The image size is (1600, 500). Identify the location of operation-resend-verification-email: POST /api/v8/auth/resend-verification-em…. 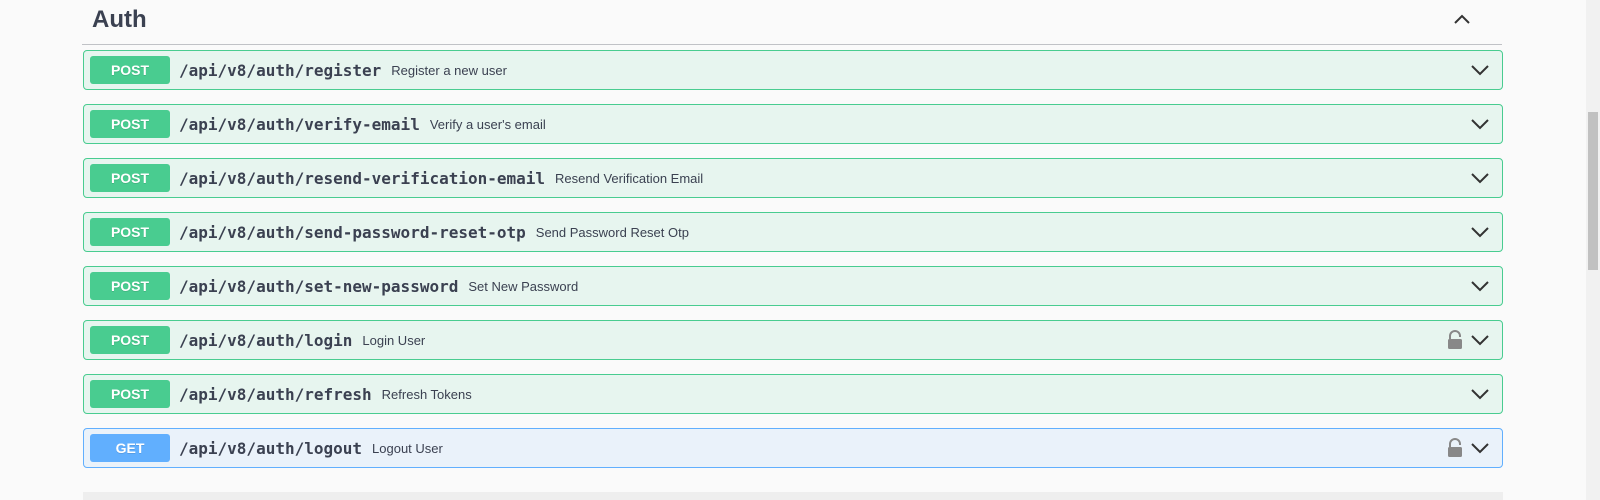
(793, 178).